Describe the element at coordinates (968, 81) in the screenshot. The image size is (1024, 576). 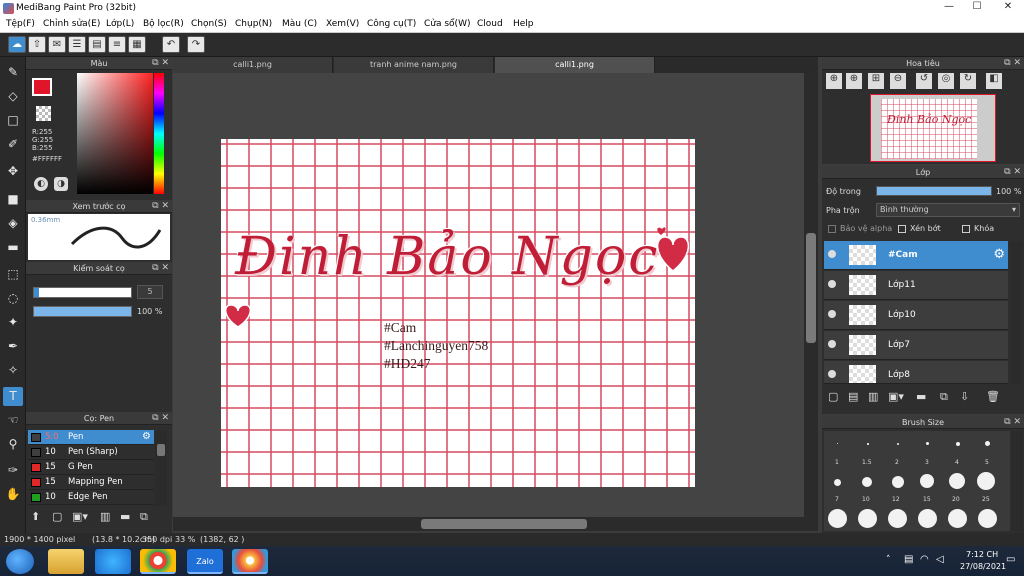
I see `rotate-right-icon: ↻` at that location.